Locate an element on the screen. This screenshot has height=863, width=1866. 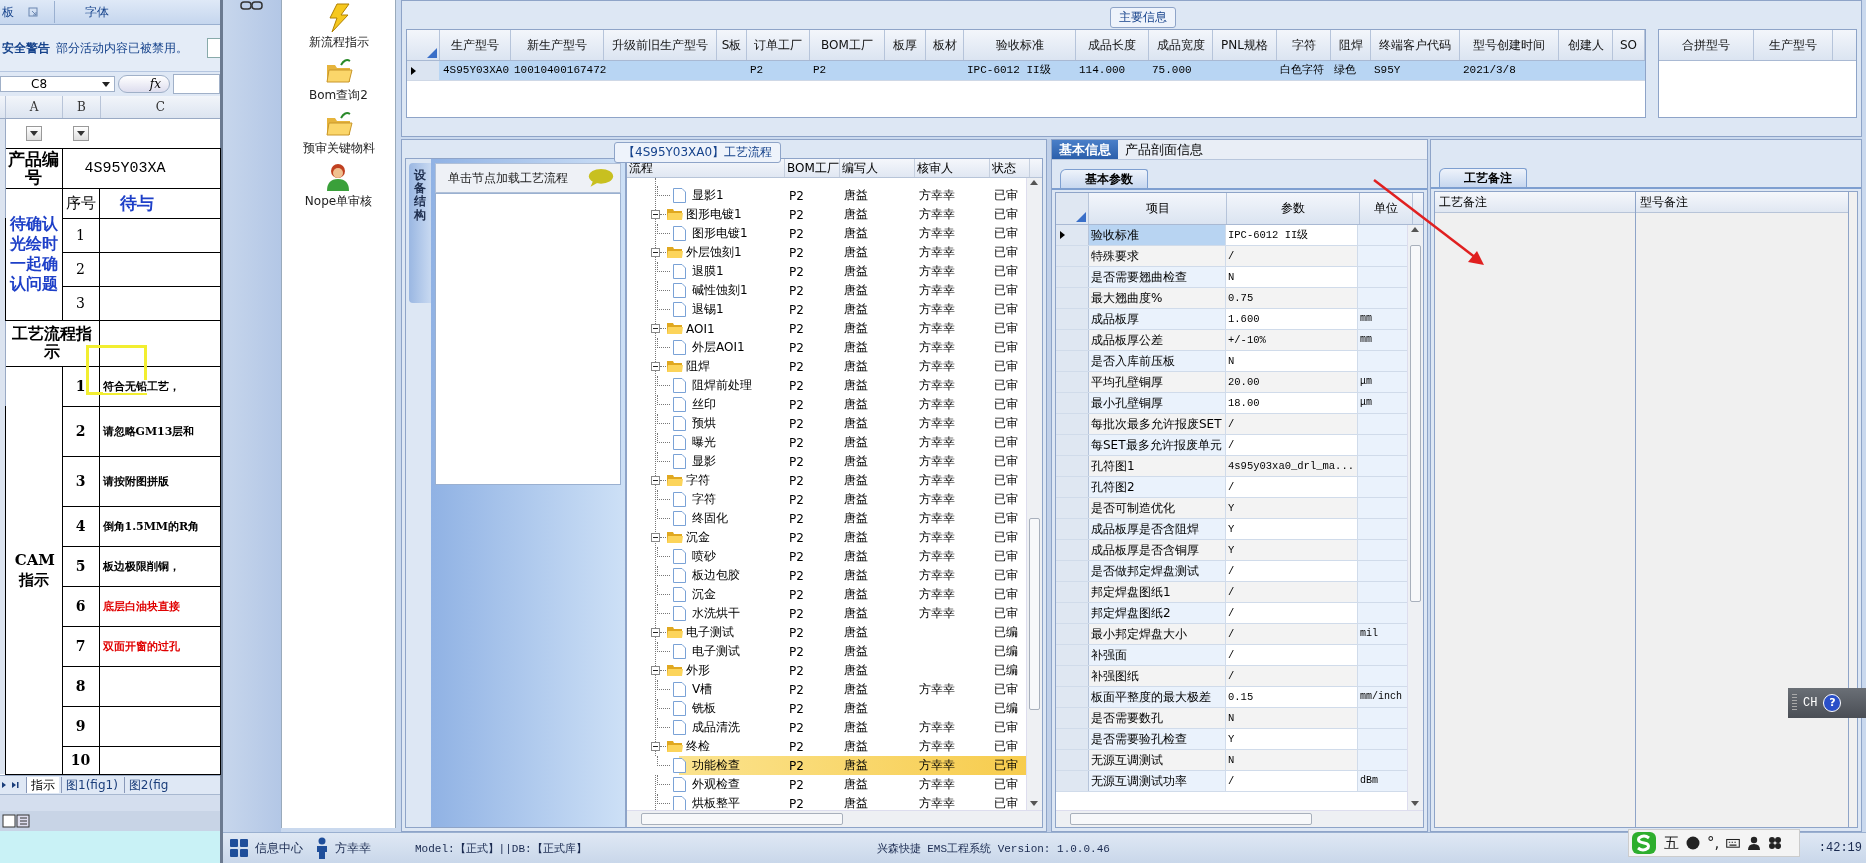
tree-row: AOI1 P2 唐益 方幸幸 已审 is located at coordinates (826, 328).